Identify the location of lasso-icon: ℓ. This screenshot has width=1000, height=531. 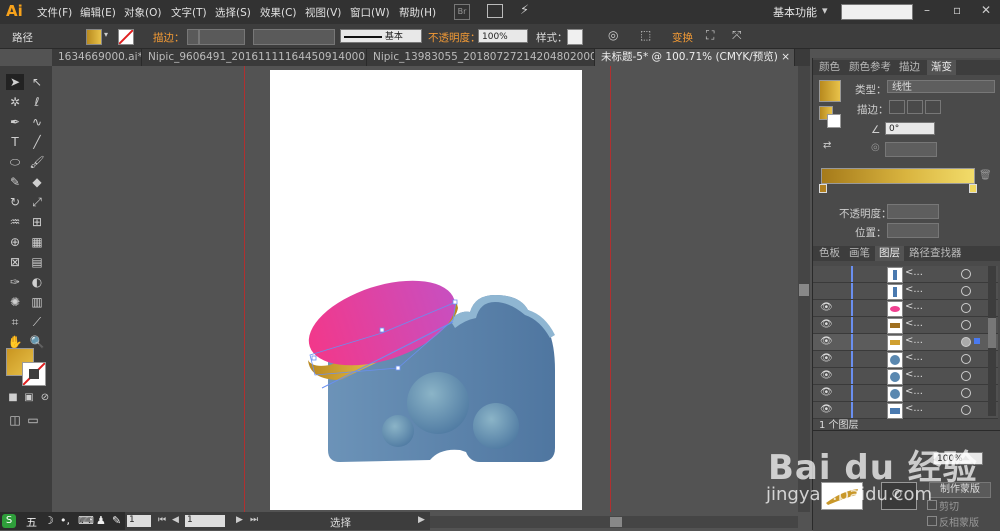
(37, 102).